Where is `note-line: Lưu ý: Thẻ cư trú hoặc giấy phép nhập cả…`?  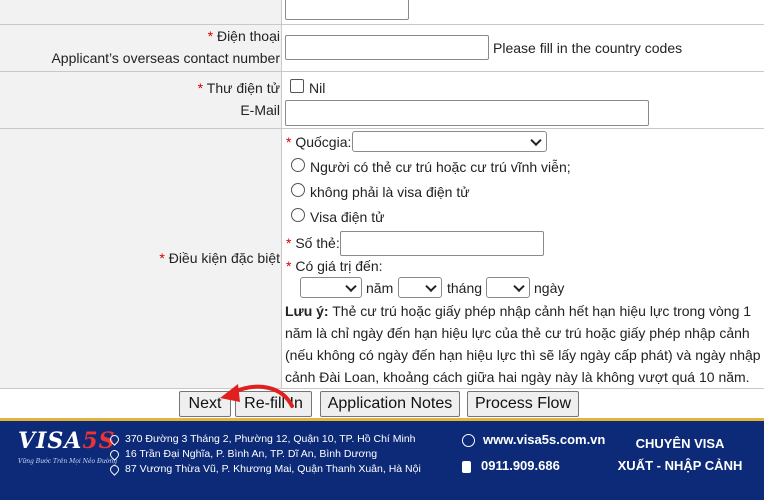
note-line: Lưu ý: Thẻ cư trú hoặc giấy phép nhập cả… is located at coordinates (524, 311).